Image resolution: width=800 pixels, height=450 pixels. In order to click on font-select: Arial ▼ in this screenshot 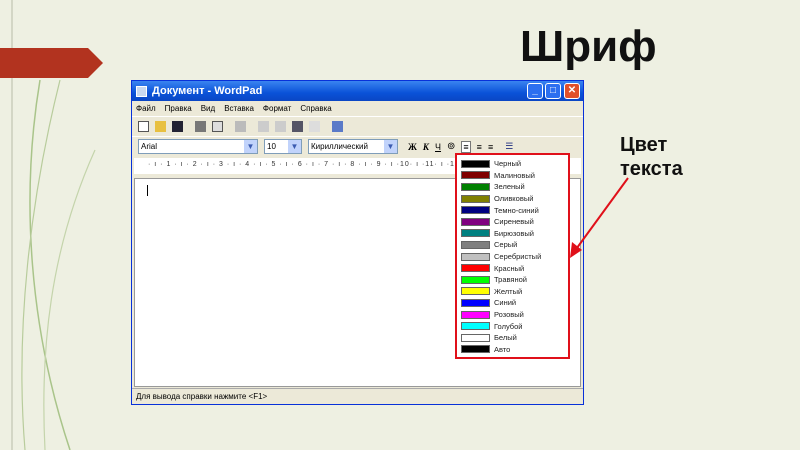, I will do `click(198, 146)`.